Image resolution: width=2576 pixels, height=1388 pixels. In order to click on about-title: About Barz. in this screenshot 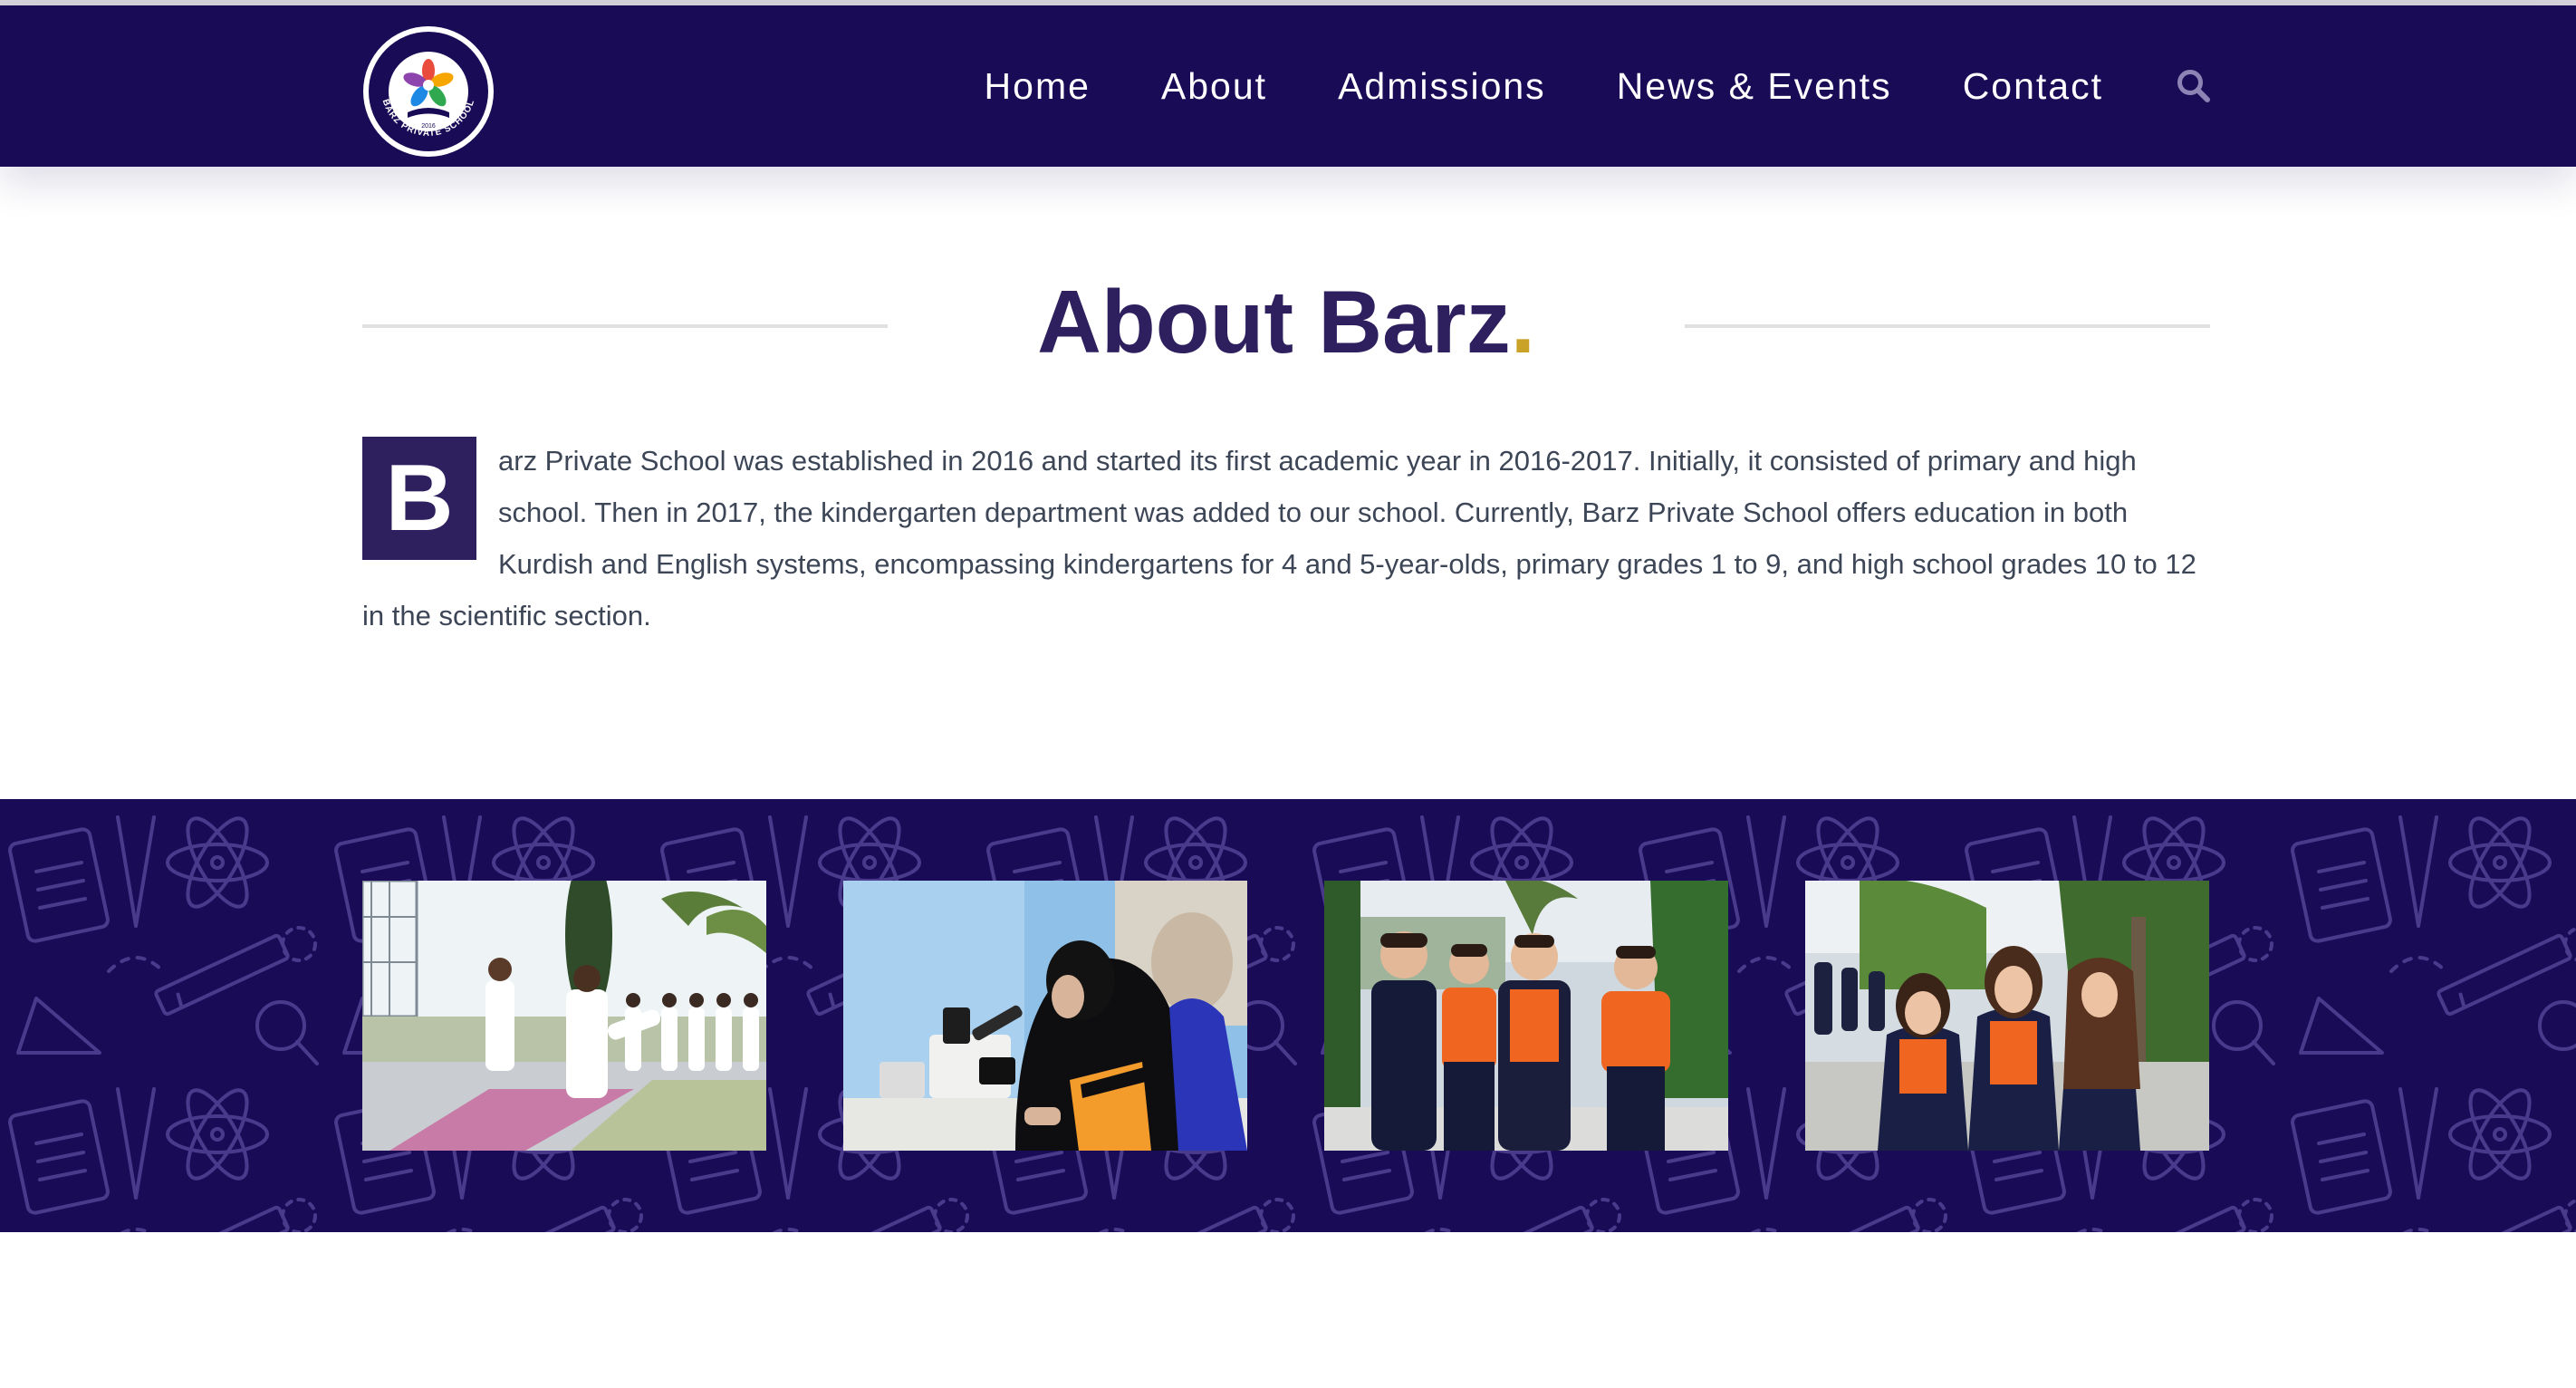, I will do `click(1286, 322)`.